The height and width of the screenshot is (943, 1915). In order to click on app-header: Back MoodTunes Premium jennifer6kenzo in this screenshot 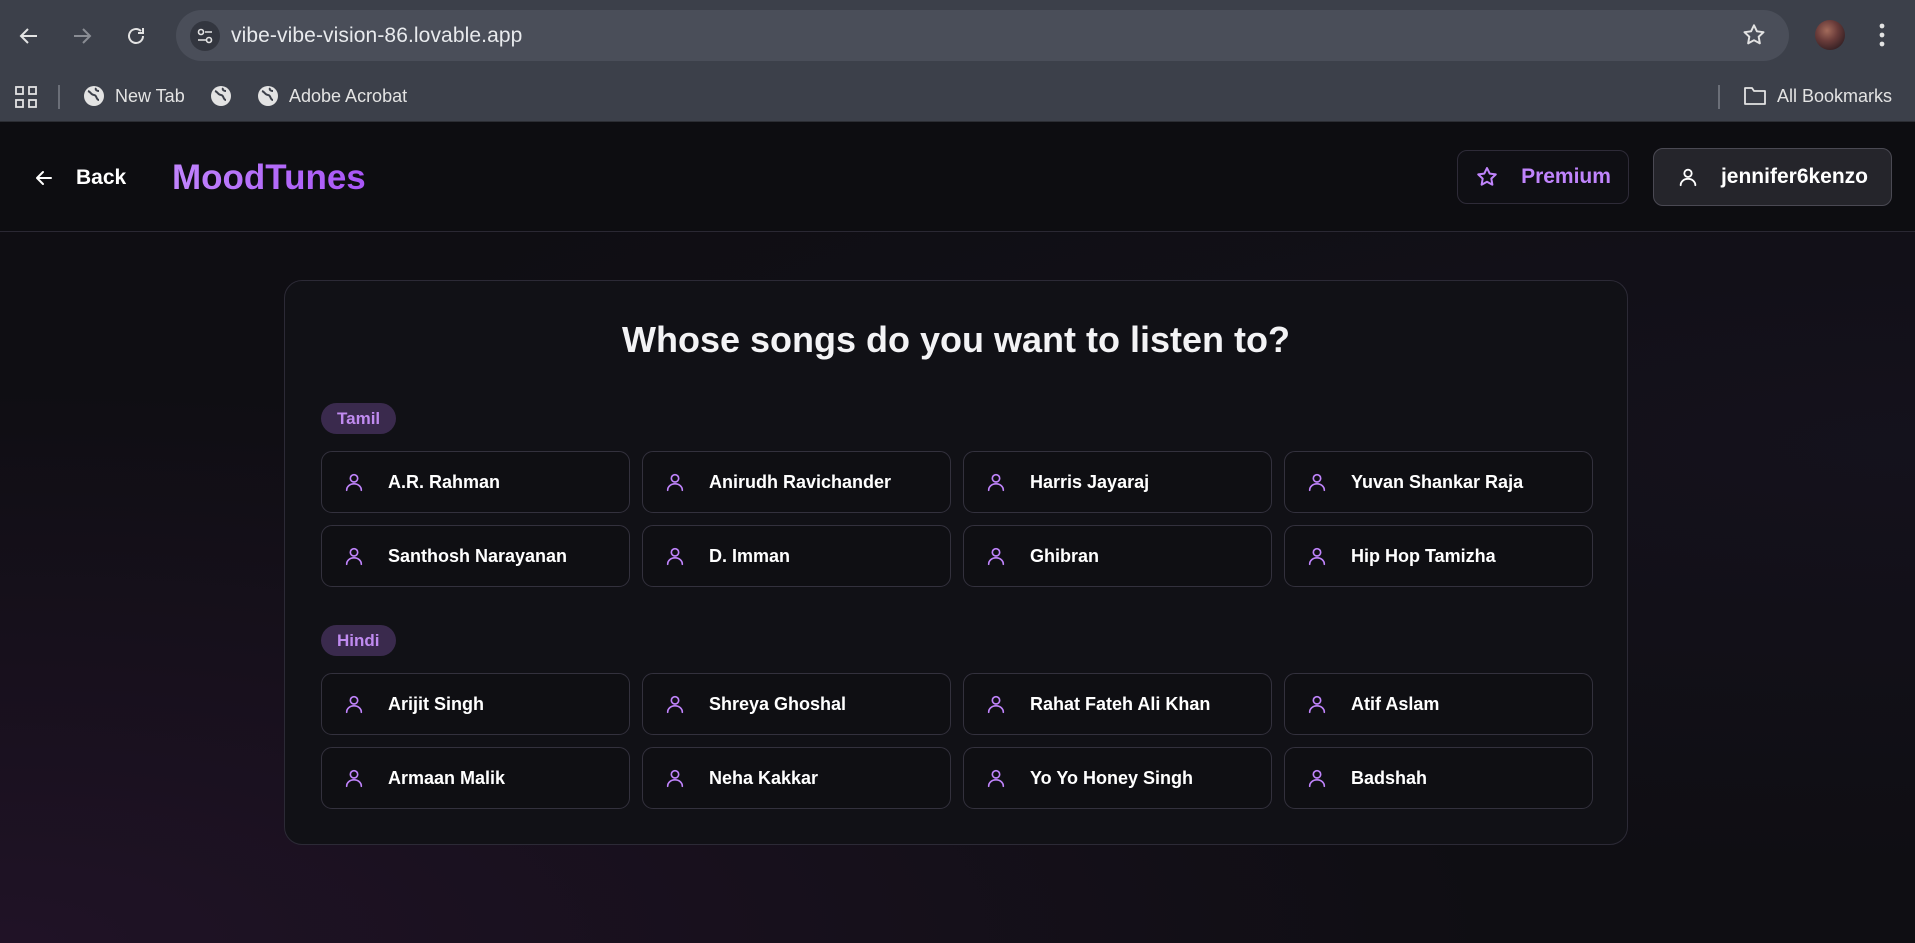, I will do `click(957, 177)`.